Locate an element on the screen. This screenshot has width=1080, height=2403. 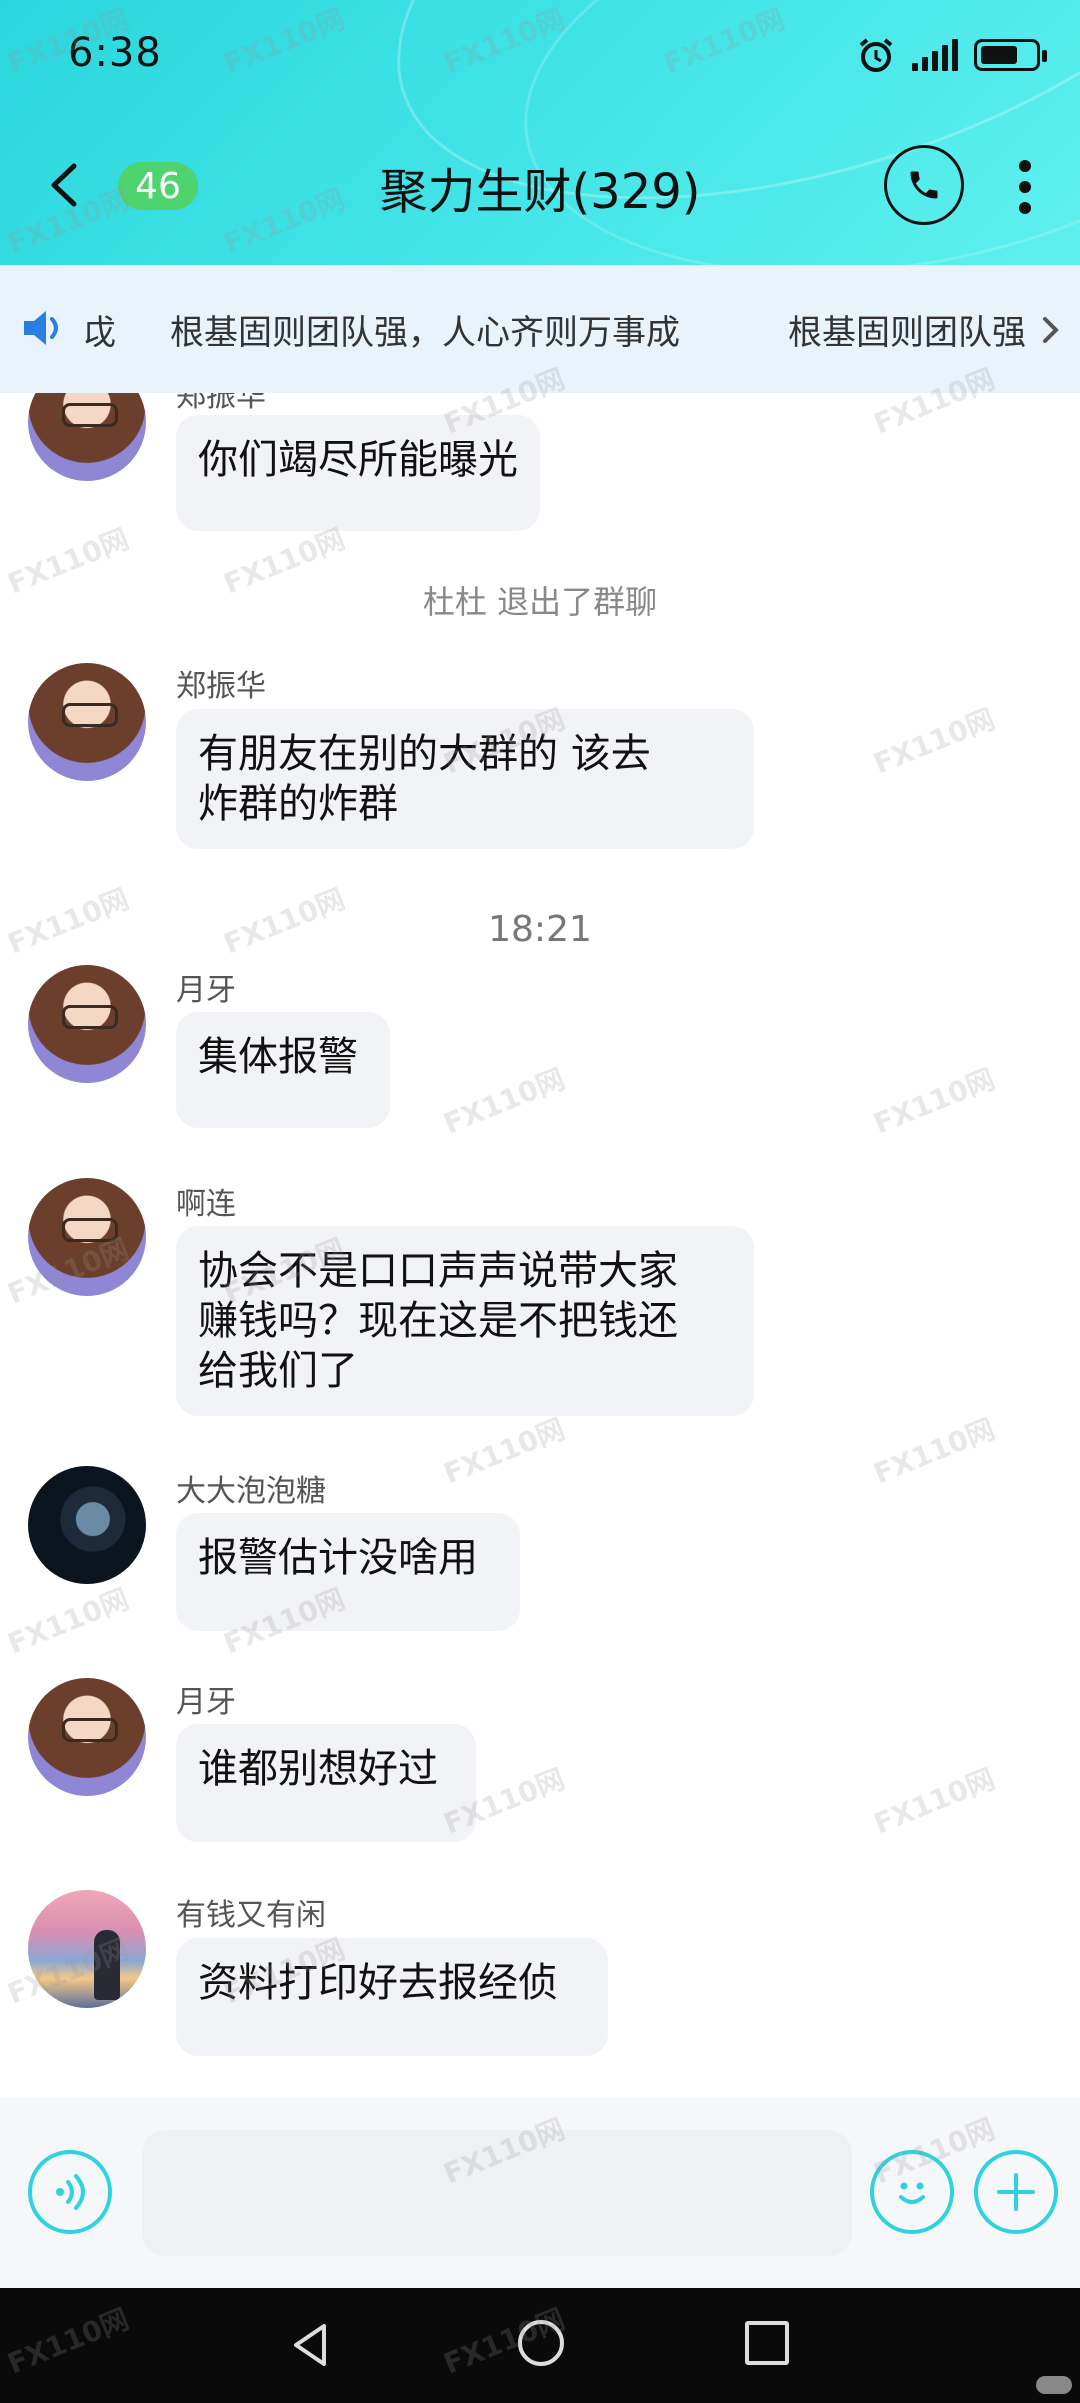
call-button is located at coordinates (924, 185).